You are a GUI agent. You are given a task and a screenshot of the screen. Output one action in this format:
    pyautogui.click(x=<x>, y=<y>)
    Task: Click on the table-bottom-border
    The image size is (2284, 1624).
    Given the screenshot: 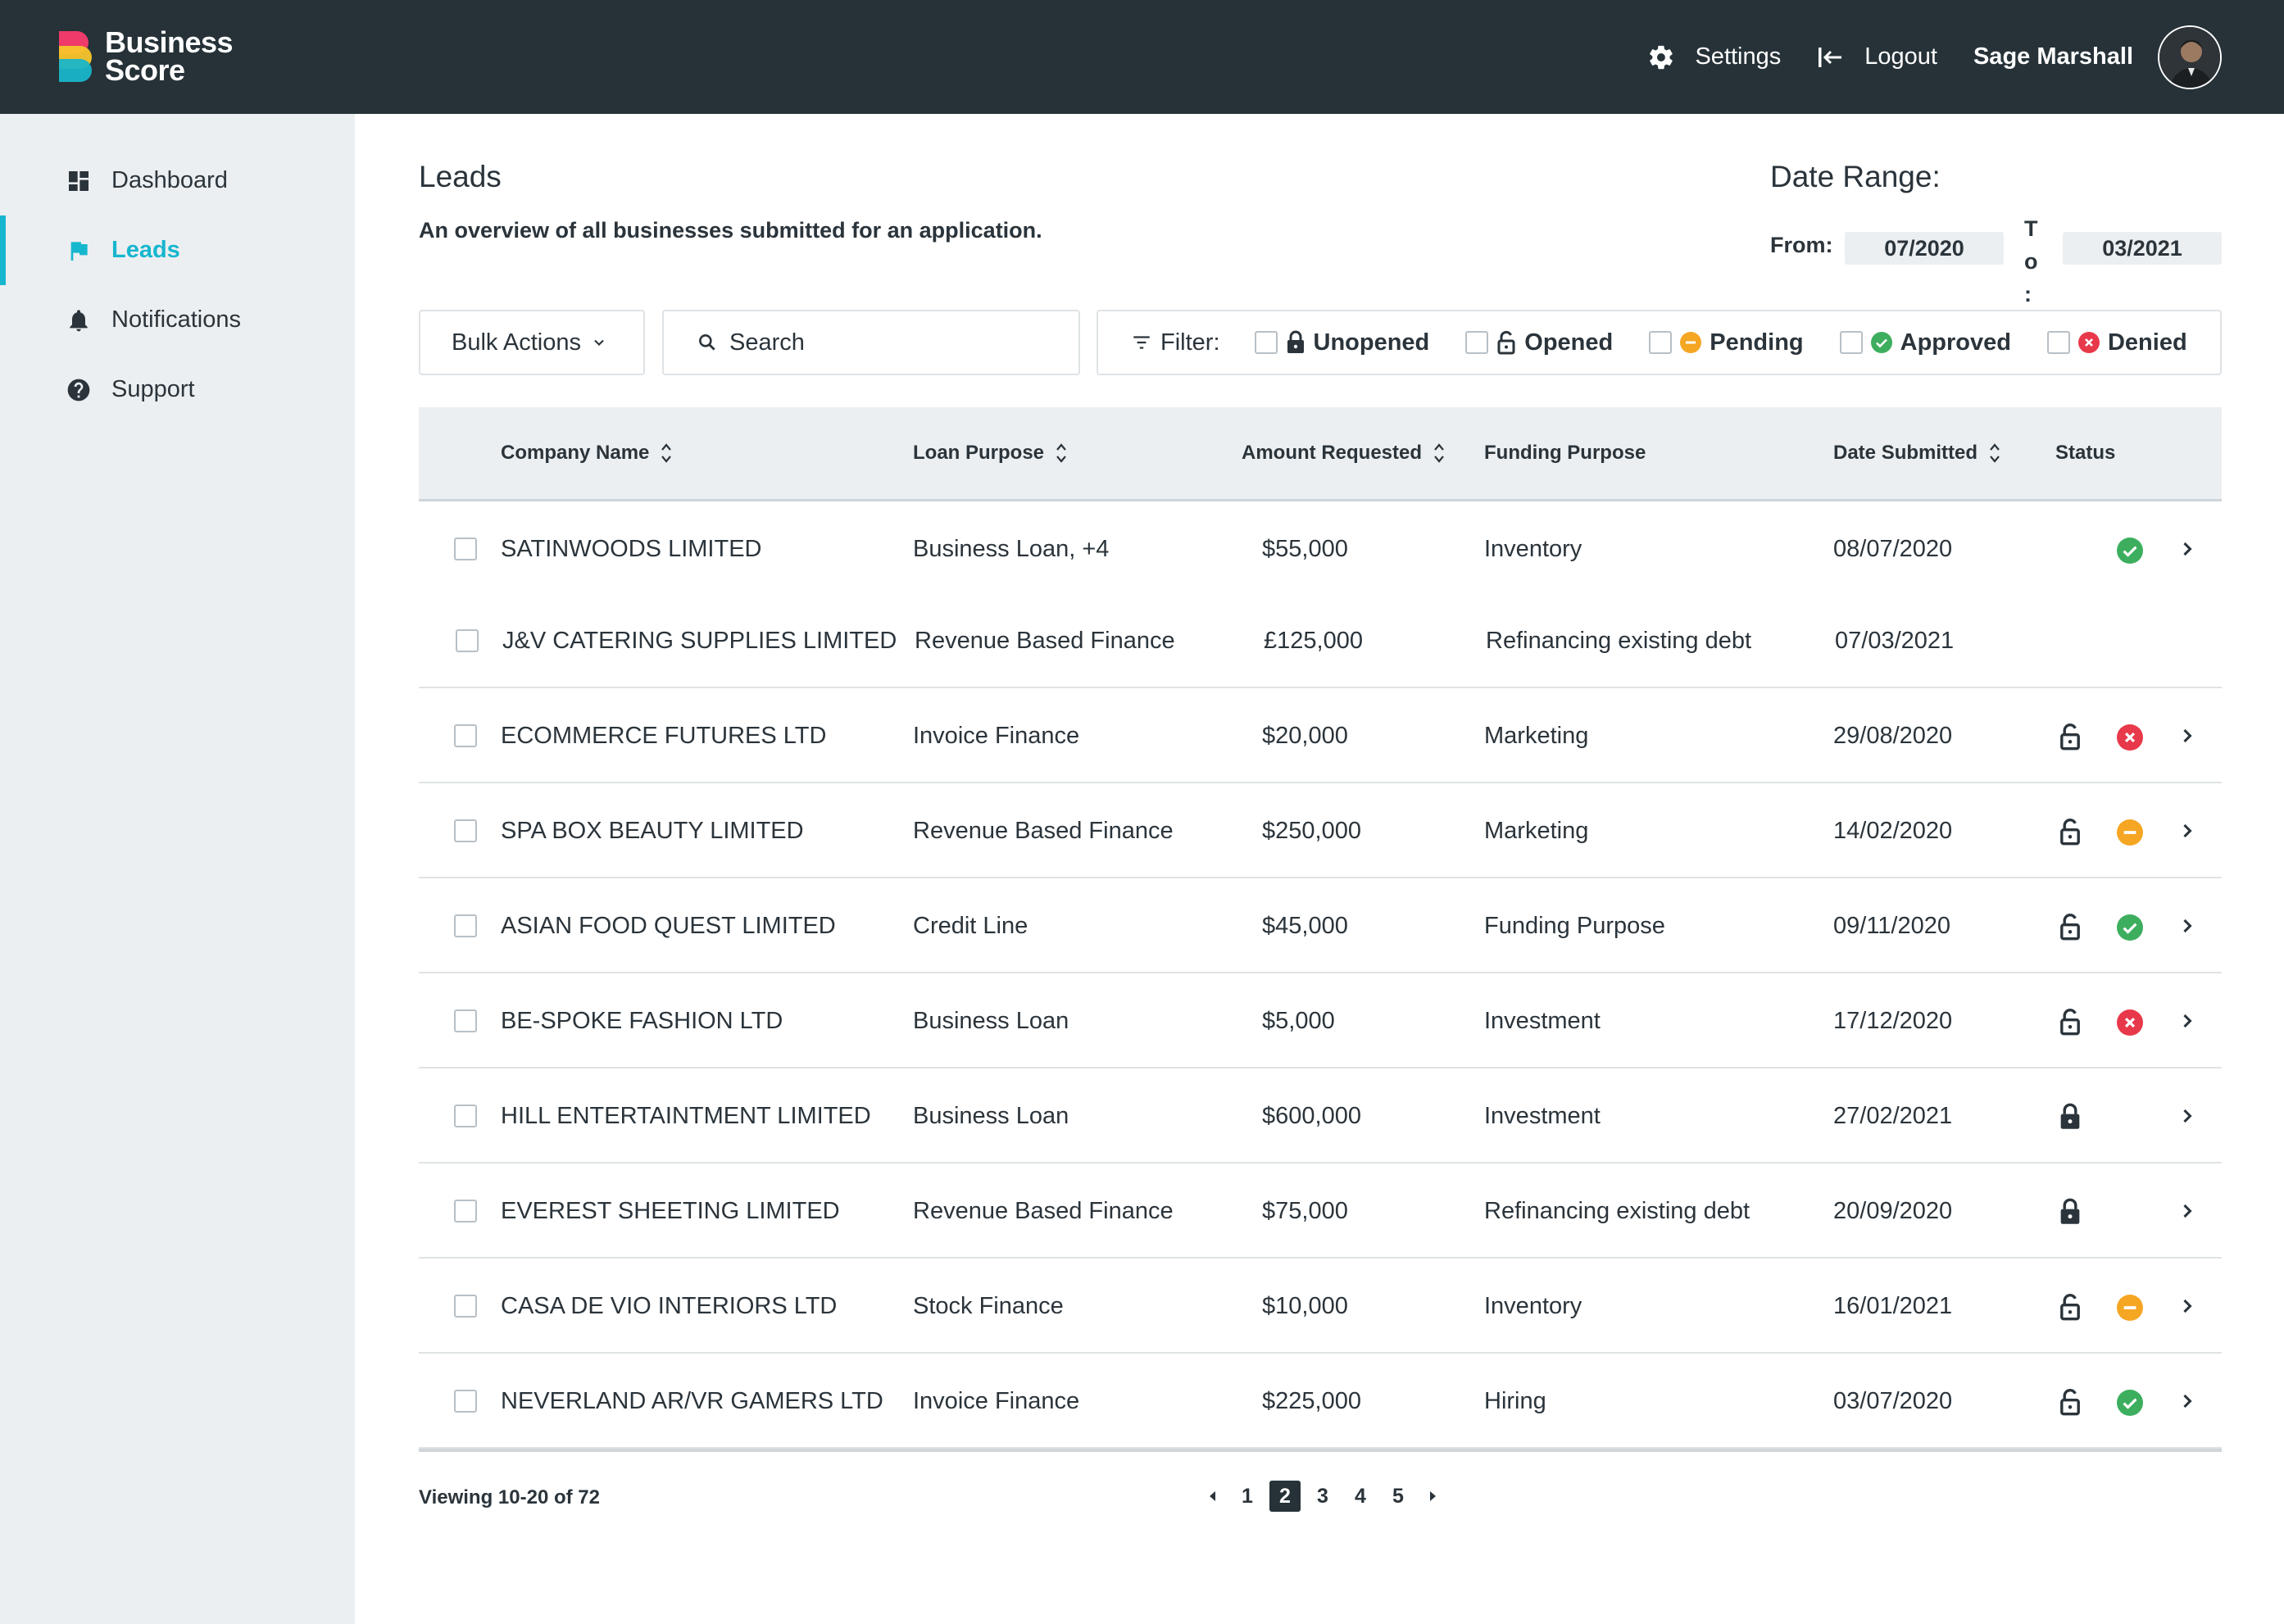 What is the action you would take?
    pyautogui.click(x=1320, y=1451)
    